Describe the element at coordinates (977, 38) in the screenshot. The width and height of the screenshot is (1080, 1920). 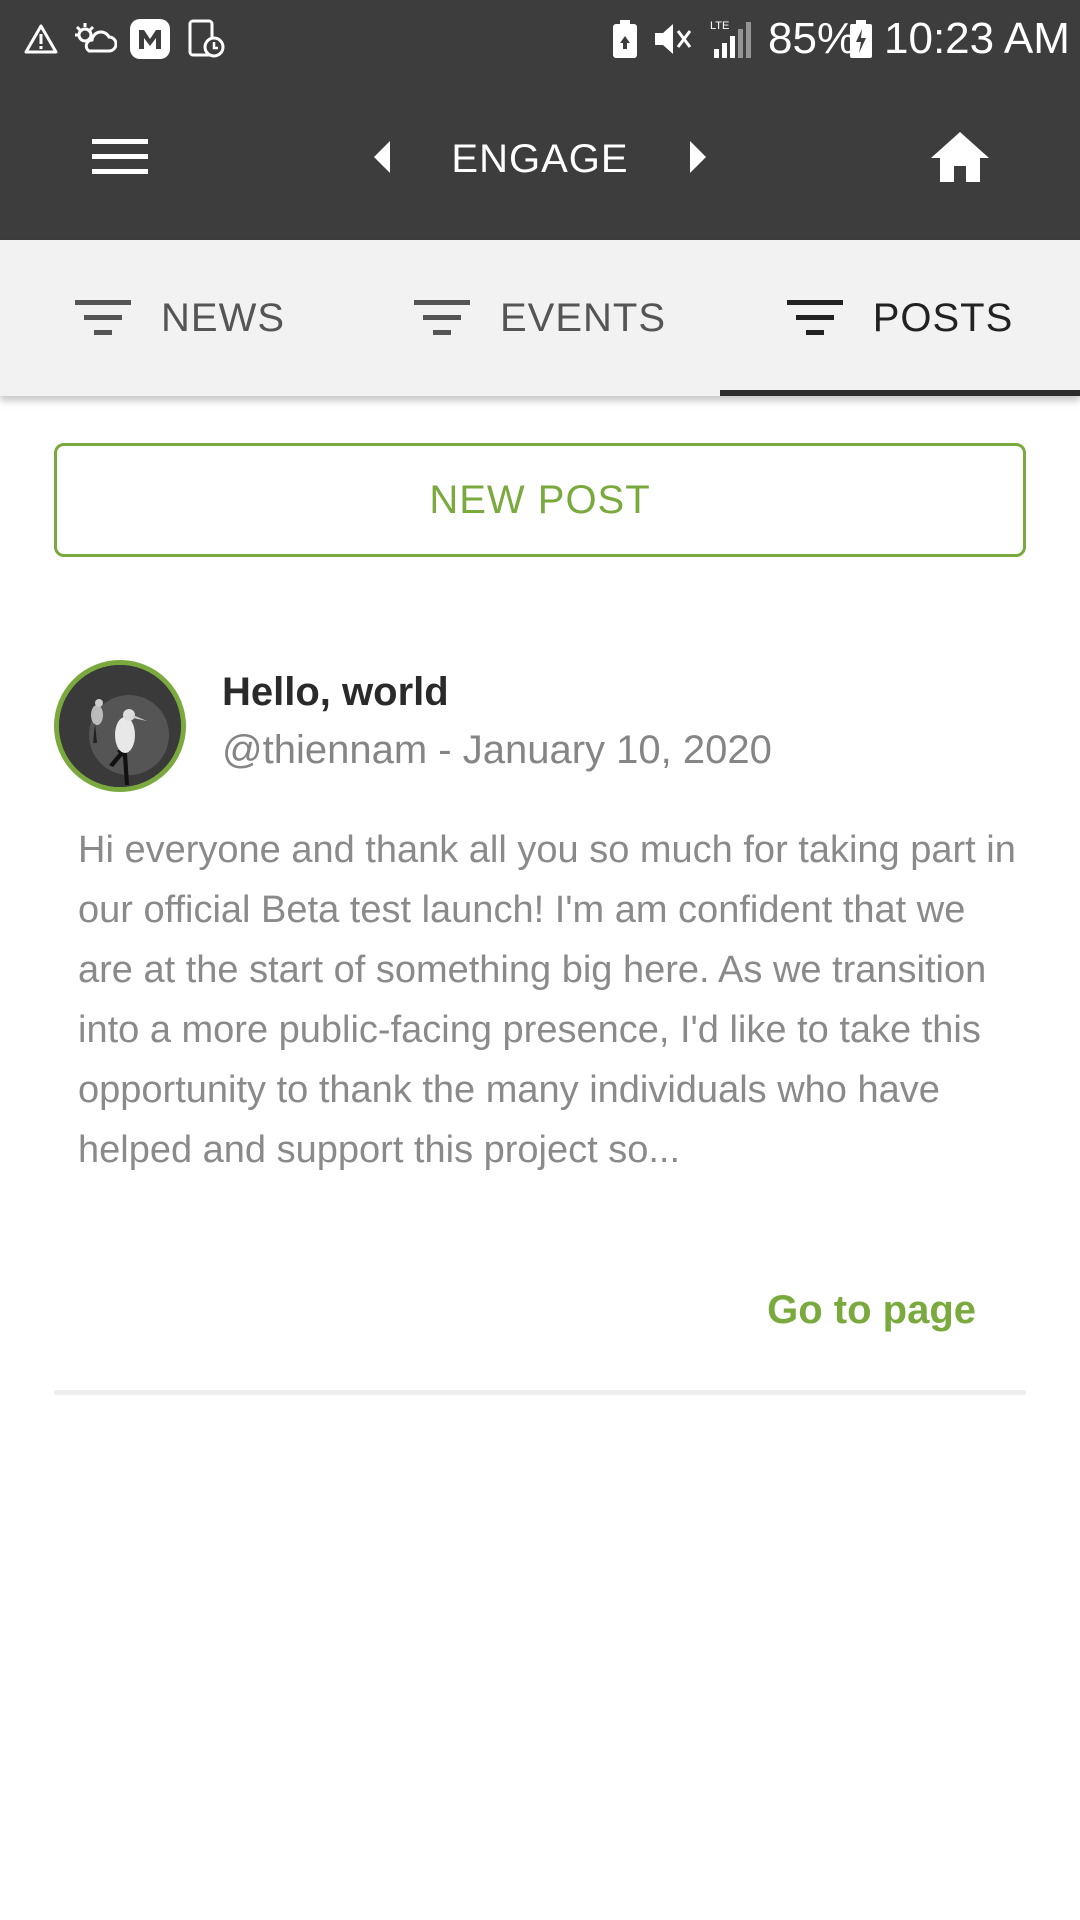
I see `clock: 10:23 AM` at that location.